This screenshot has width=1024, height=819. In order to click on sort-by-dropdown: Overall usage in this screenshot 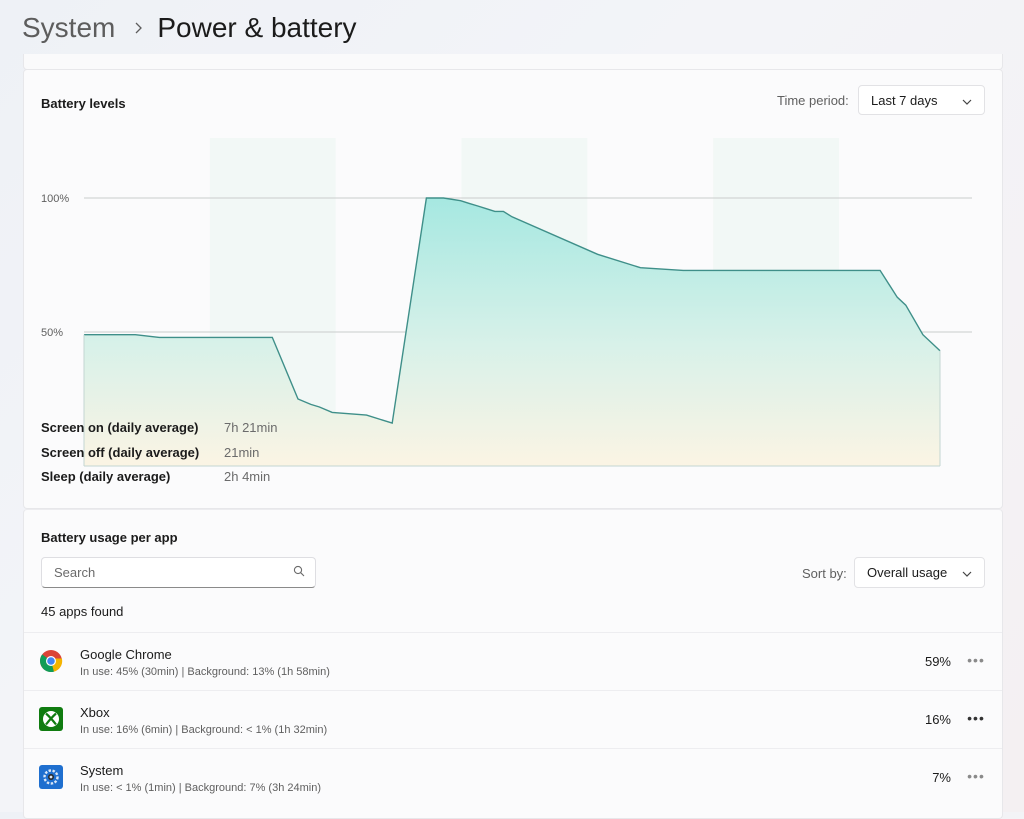, I will do `click(919, 572)`.